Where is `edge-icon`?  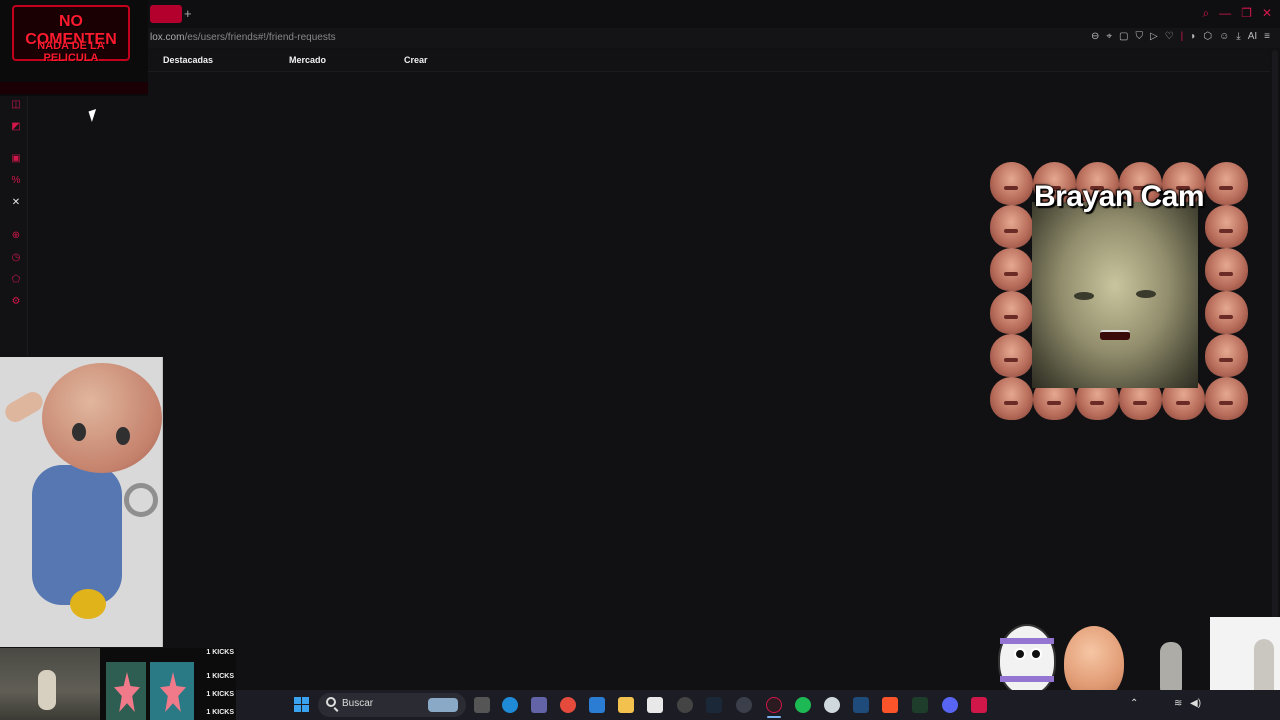 edge-icon is located at coordinates (510, 705).